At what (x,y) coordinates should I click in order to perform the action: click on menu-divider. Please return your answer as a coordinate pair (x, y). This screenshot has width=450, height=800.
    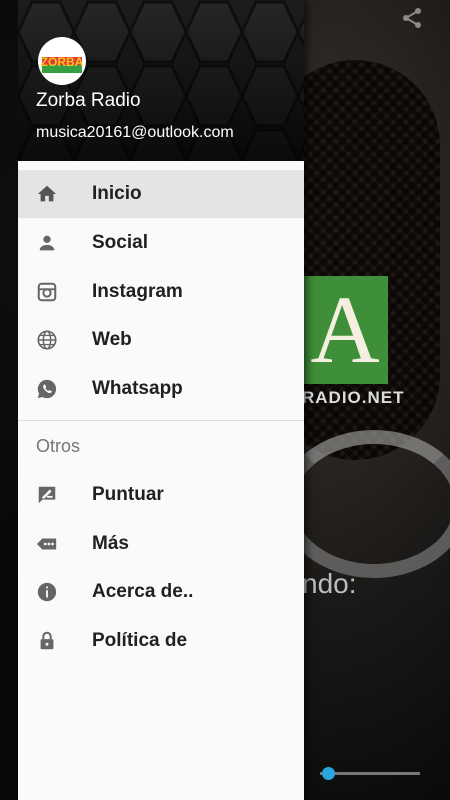
    Looking at the image, I should click on (161, 420).